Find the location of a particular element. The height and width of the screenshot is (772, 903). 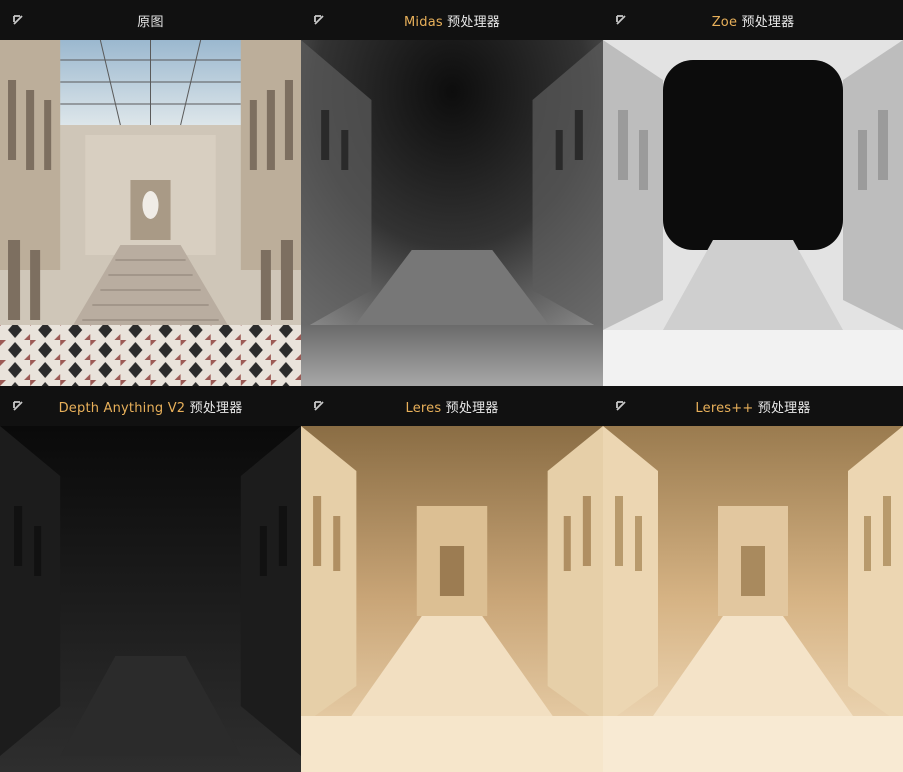

panel-title: Leres 预处理器 is located at coordinates (452, 408).